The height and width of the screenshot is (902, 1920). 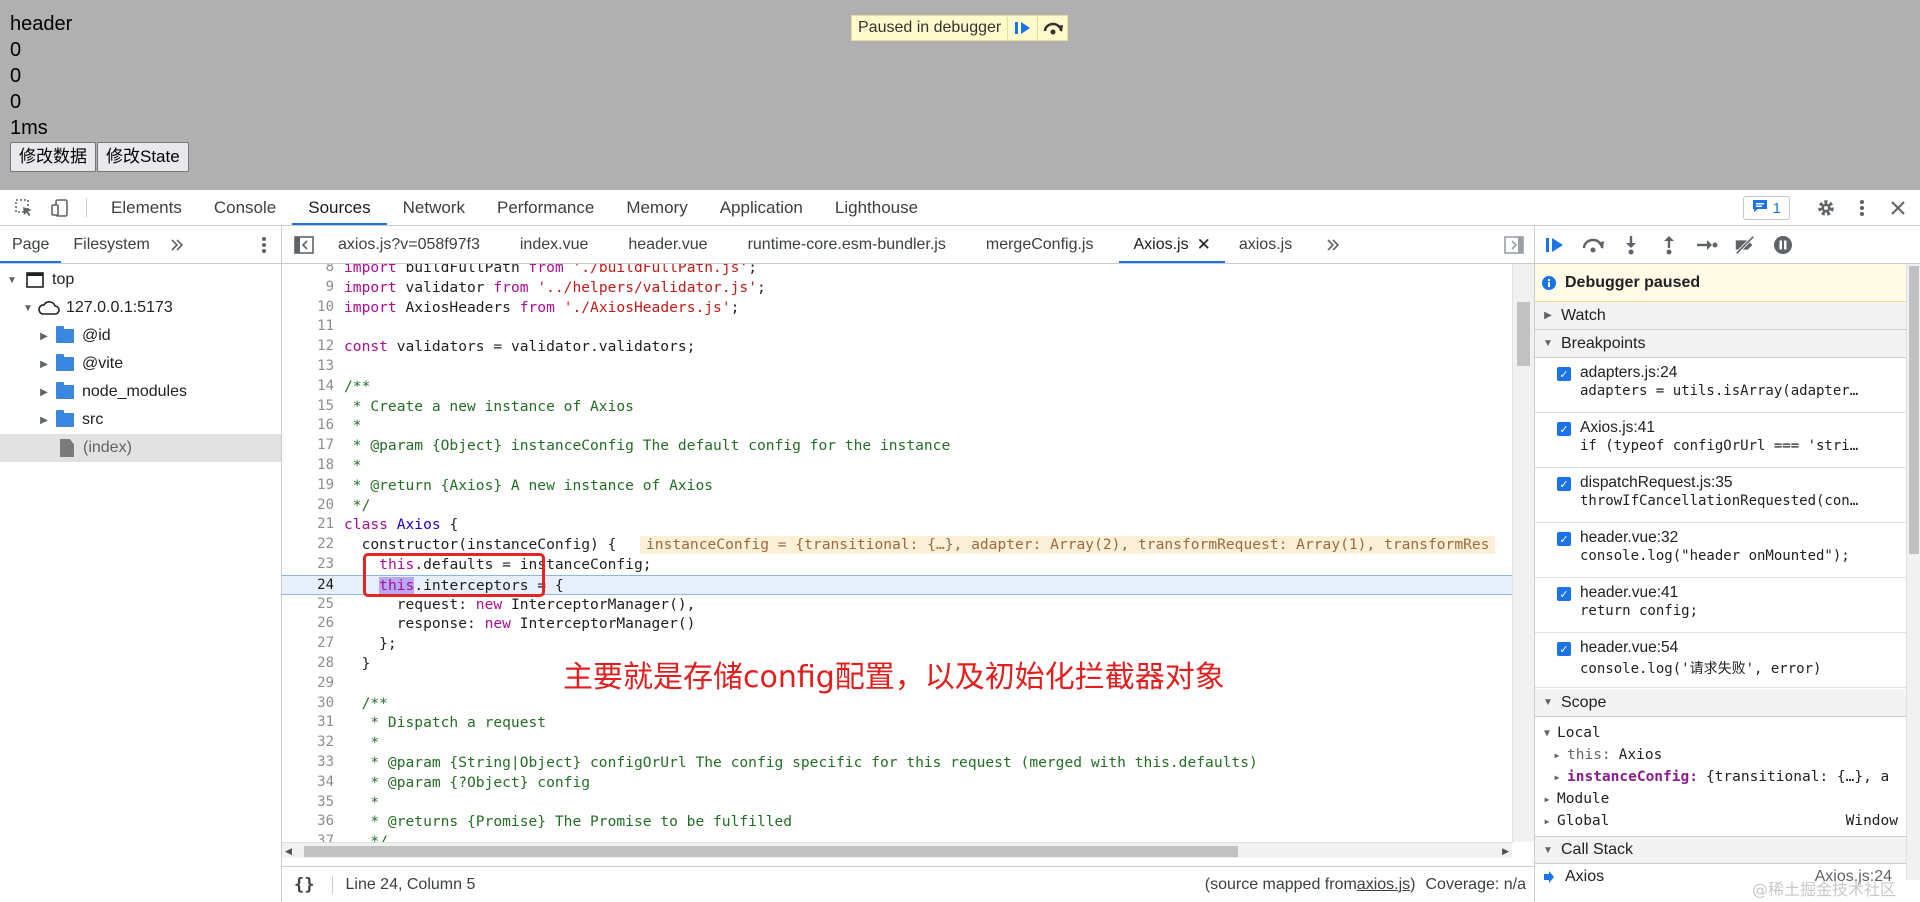 I want to click on tab-performance: Performance, so click(x=545, y=207).